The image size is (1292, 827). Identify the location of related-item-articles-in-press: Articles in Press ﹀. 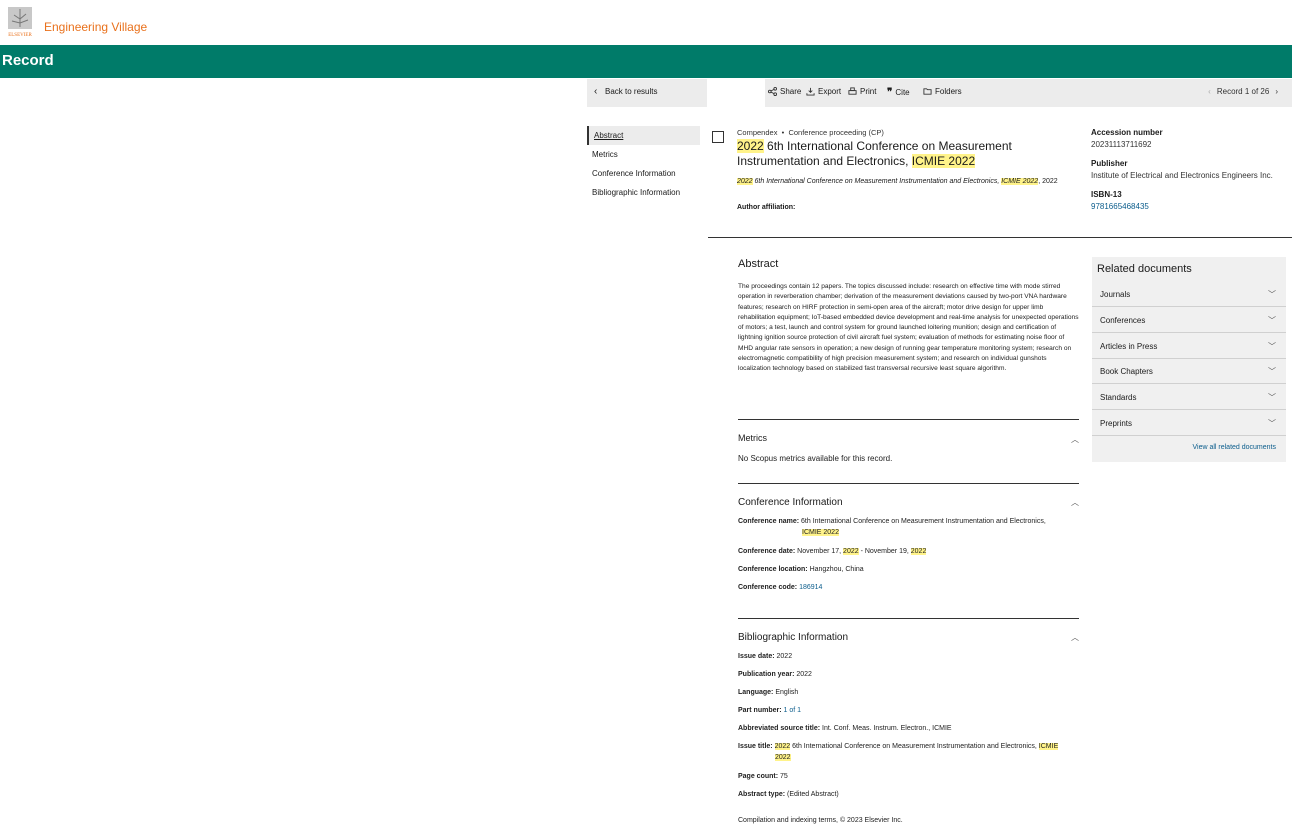
(1189, 346).